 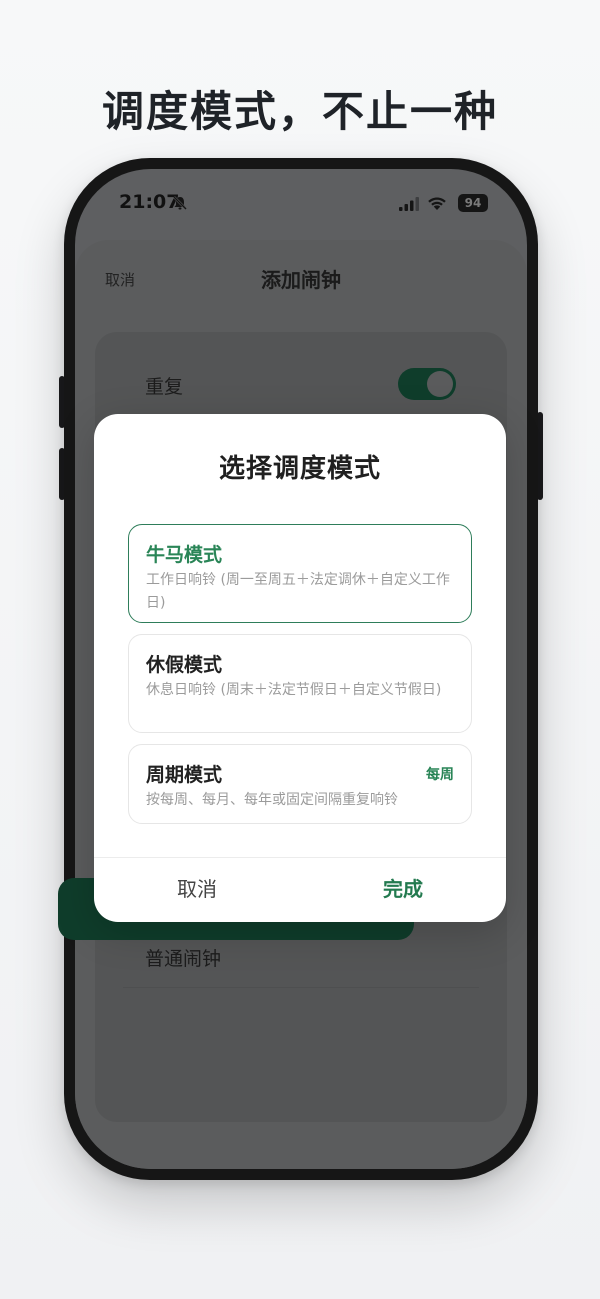 What do you see at coordinates (301, 204) in the screenshot?
I see `status-bar: 21:07 94` at bounding box center [301, 204].